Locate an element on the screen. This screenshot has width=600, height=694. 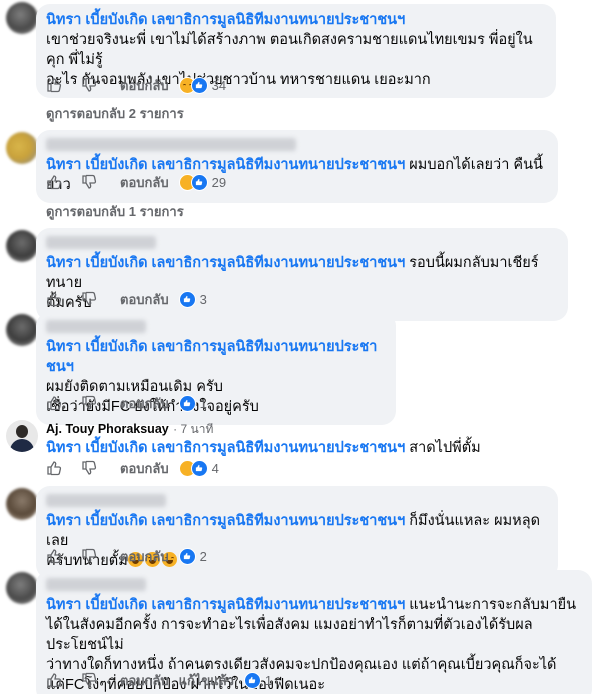
timestamp: 7 นาที is located at coordinates (197, 429).